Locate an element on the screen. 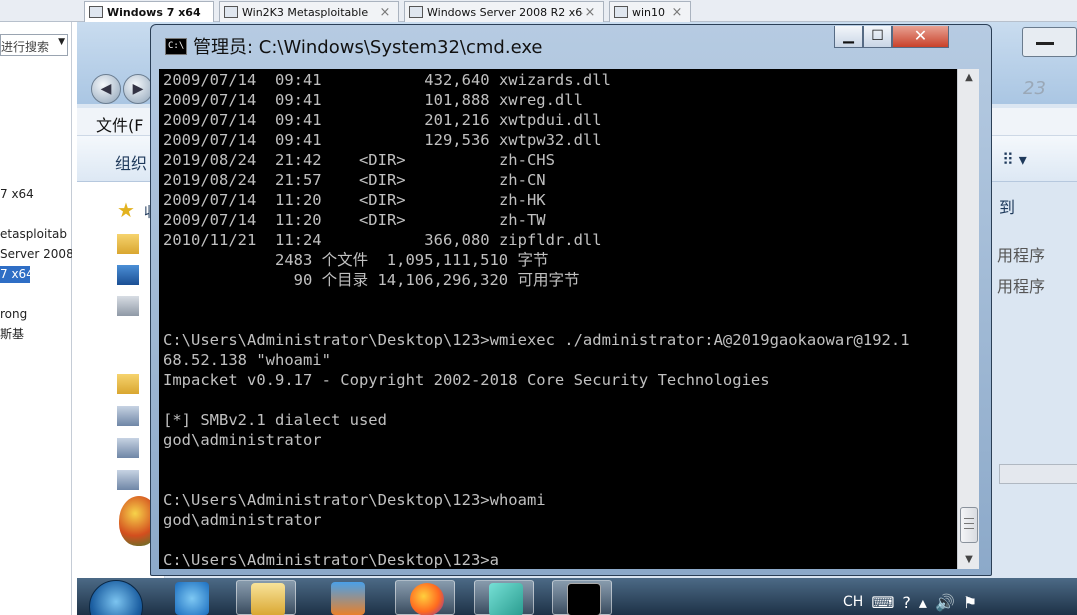 Image resolution: width=1077 pixels, height=615 pixels. taskbar-cmd is located at coordinates (582, 597).